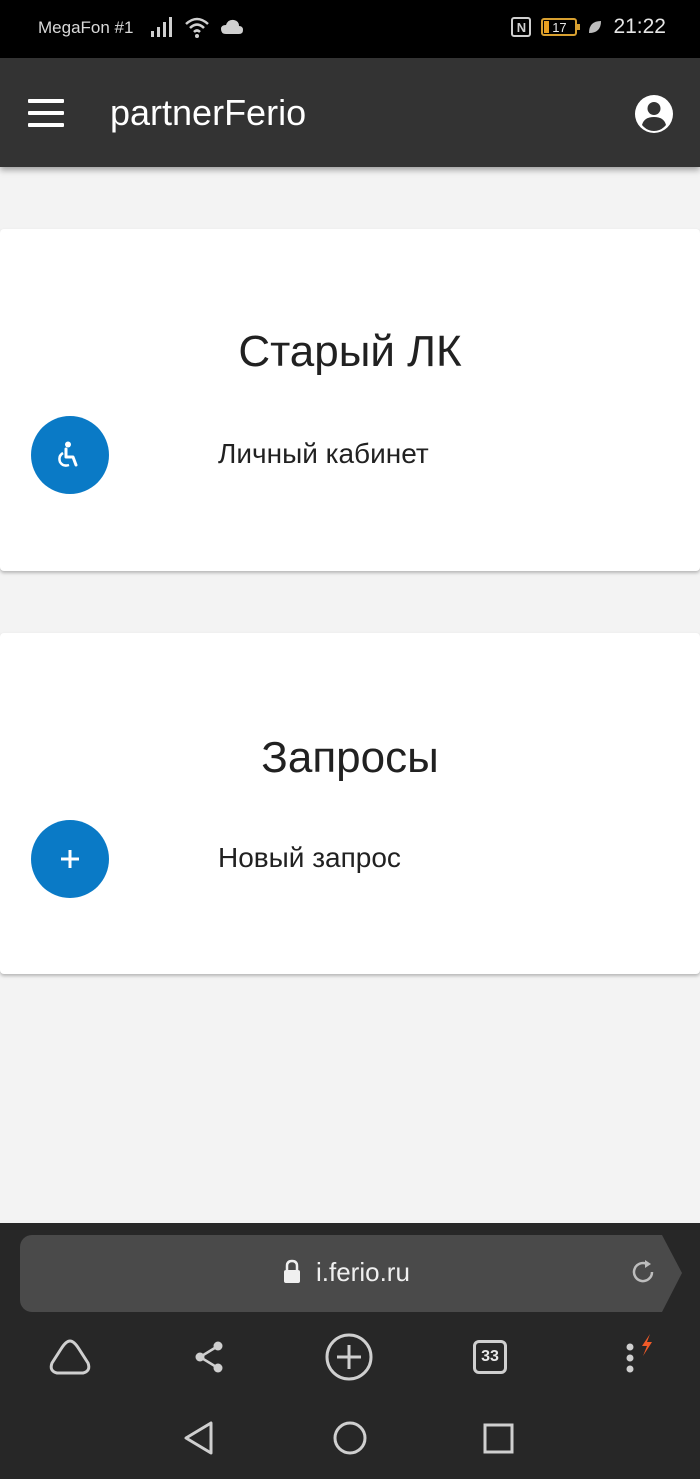  I want to click on account-circle-icon, so click(654, 114).